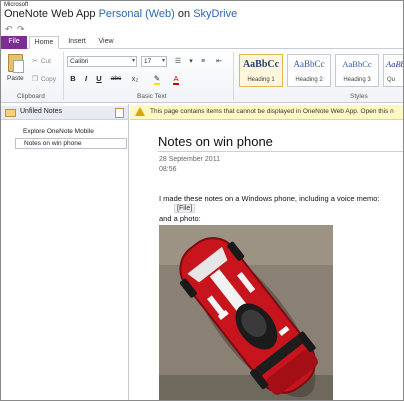 The height and width of the screenshot is (401, 404). Describe the element at coordinates (35, 61) in the screenshot. I see `scissors-icon: ✂` at that location.